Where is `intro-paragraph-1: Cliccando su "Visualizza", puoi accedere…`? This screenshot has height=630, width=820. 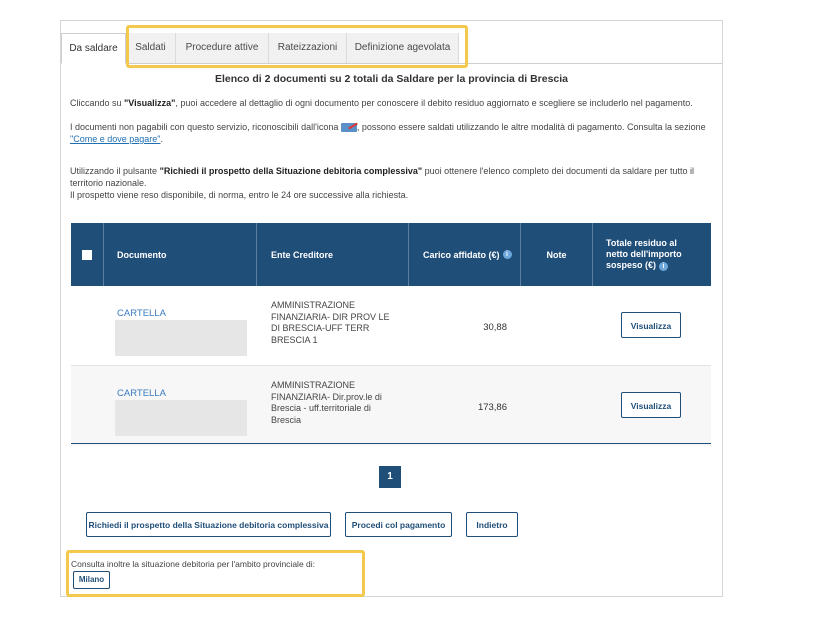 intro-paragraph-1: Cliccando su "Visualizza", puoi accedere… is located at coordinates (381, 103).